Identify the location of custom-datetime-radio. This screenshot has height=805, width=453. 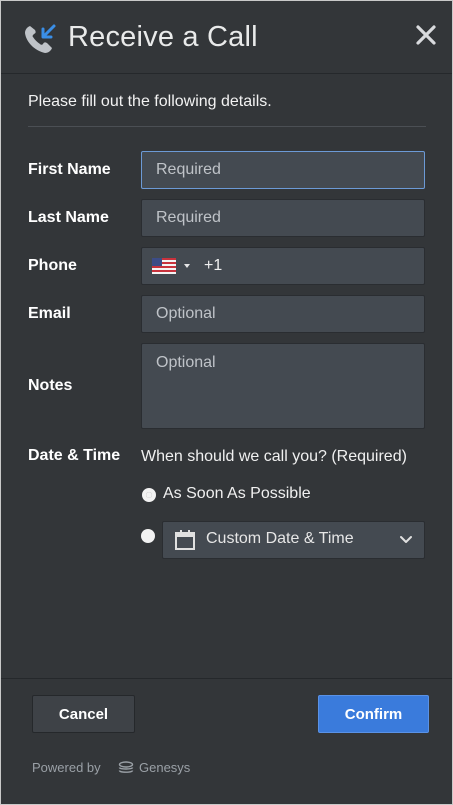
(148, 536).